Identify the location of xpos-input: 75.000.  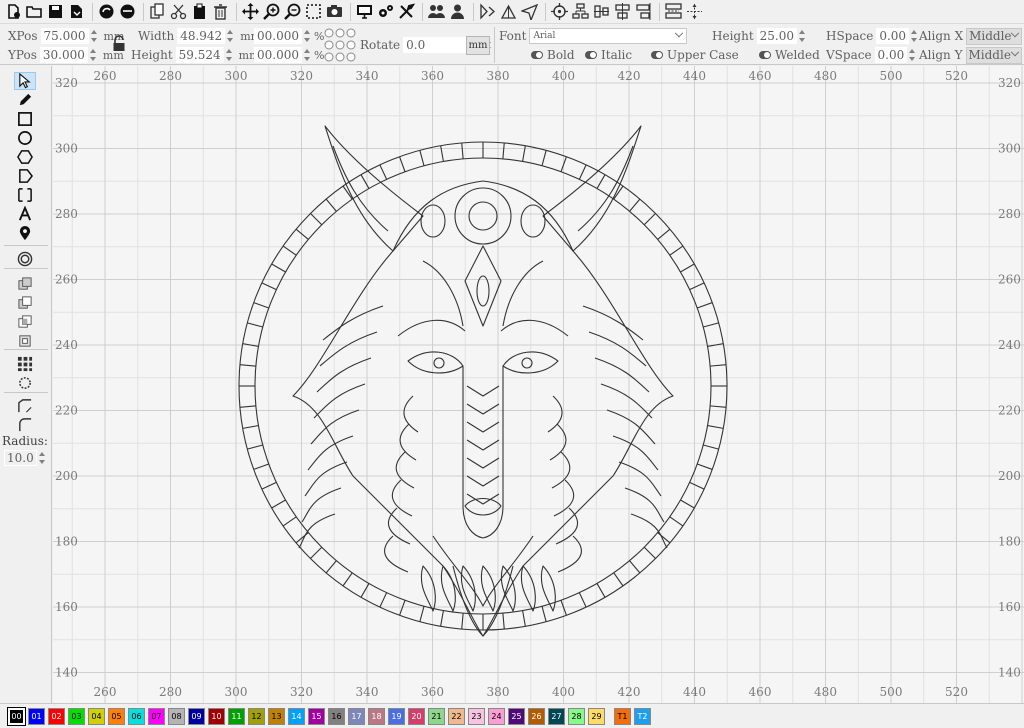
(64, 36).